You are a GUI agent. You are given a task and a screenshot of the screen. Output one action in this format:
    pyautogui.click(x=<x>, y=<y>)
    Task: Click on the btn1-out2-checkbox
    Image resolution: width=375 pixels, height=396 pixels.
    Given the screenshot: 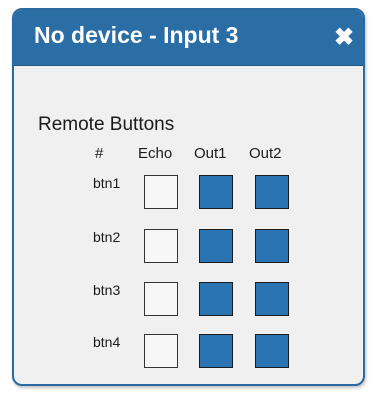 What is the action you would take?
    pyautogui.click(x=272, y=192)
    